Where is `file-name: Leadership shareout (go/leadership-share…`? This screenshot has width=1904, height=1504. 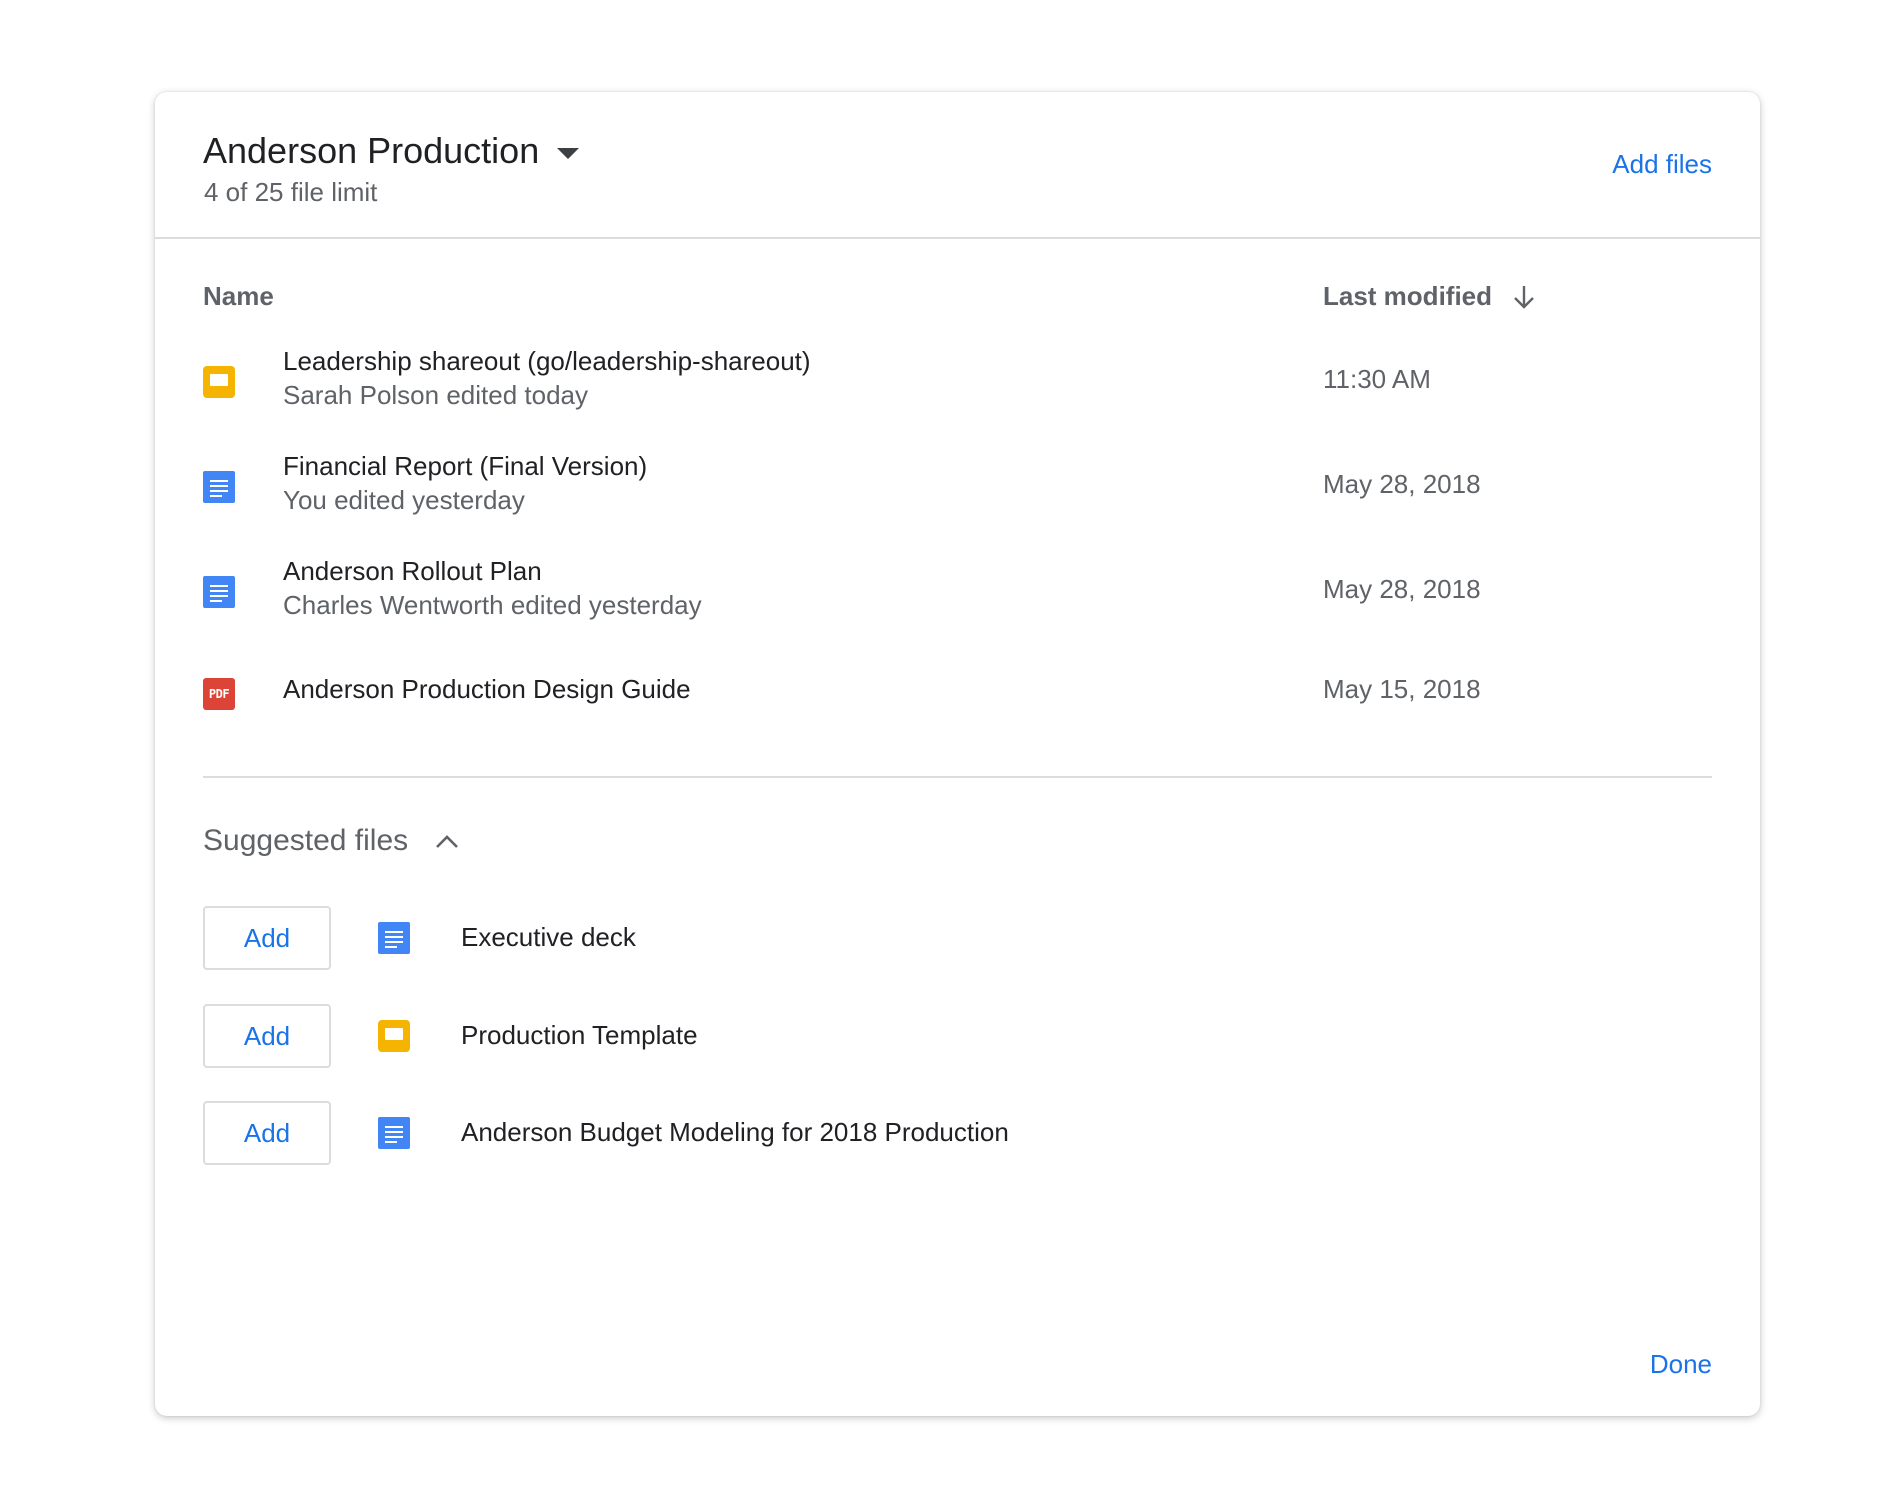 file-name: Leadership shareout (go/leadership-share… is located at coordinates (547, 361).